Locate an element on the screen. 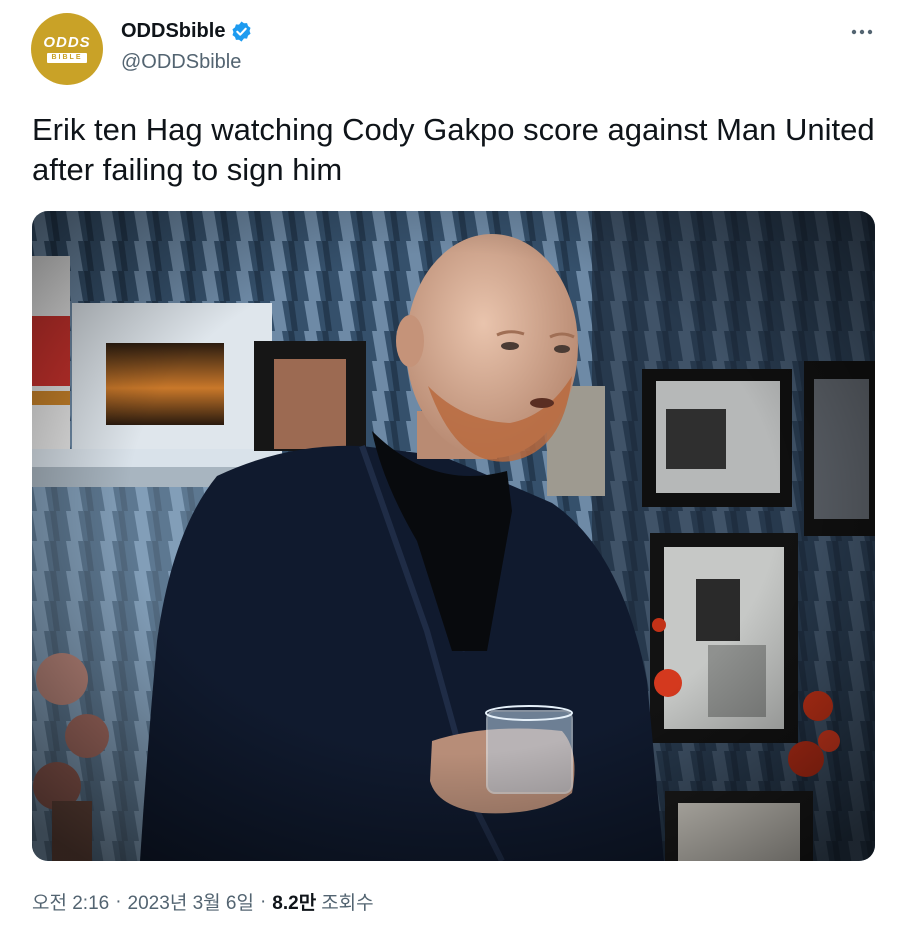  views-count: 8.2만 is located at coordinates (294, 901).